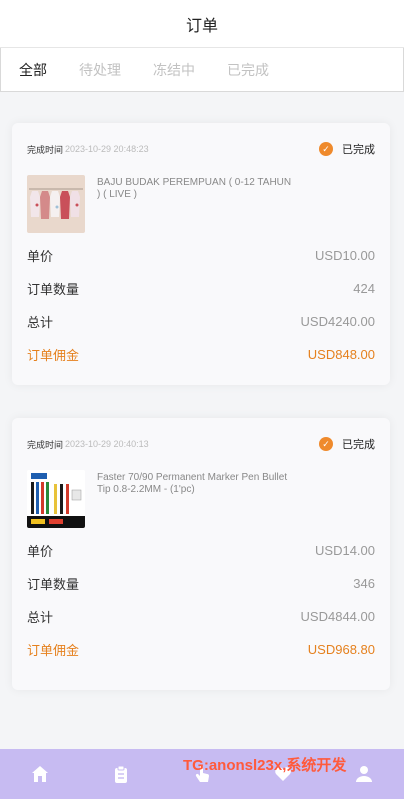 The height and width of the screenshot is (799, 404). Describe the element at coordinates (341, 354) in the screenshot. I see `commission-value: USD848.00` at that location.